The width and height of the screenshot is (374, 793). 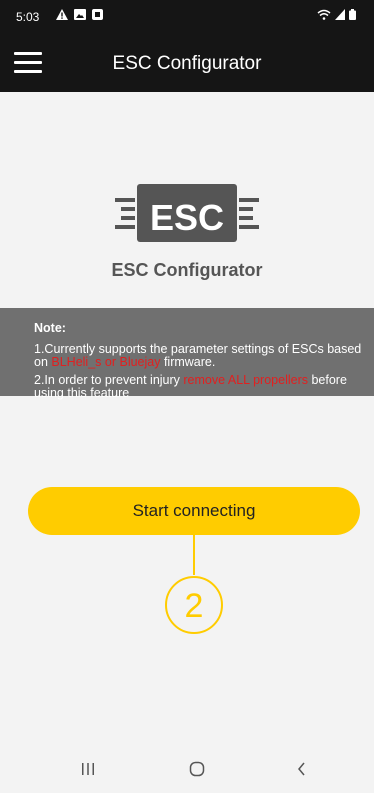 I want to click on page-title: ESC Configurator, so click(x=187, y=63).